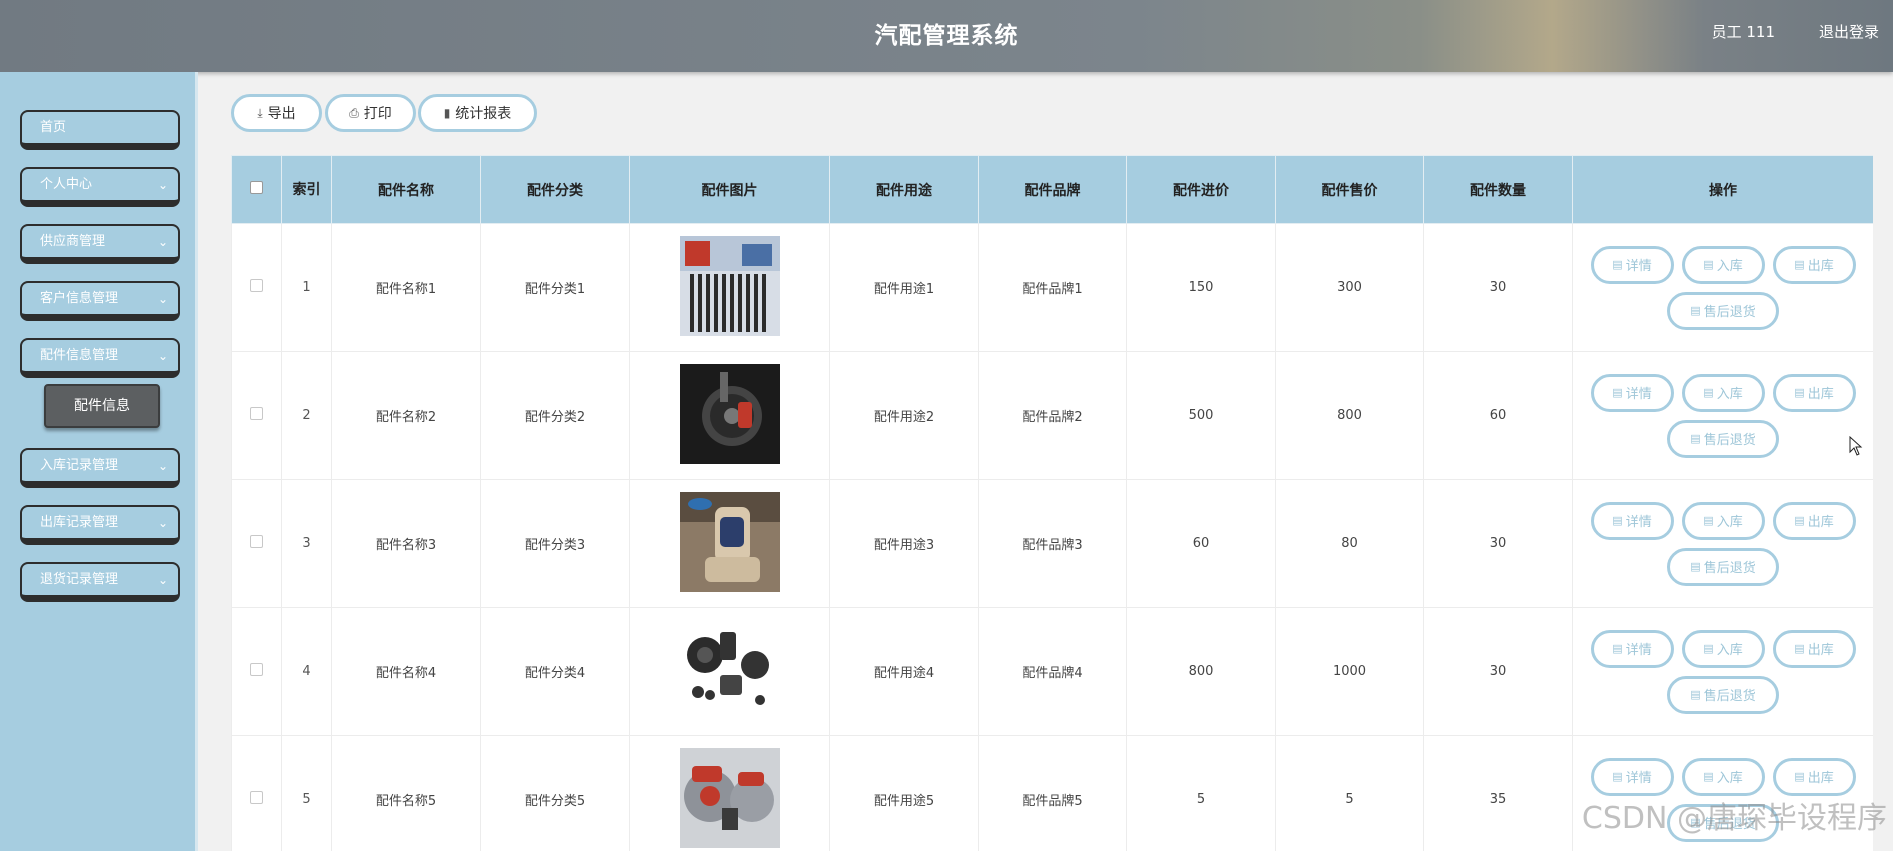 This screenshot has height=851, width=1893. What do you see at coordinates (306, 189) in the screenshot?
I see `column-header: 索引` at bounding box center [306, 189].